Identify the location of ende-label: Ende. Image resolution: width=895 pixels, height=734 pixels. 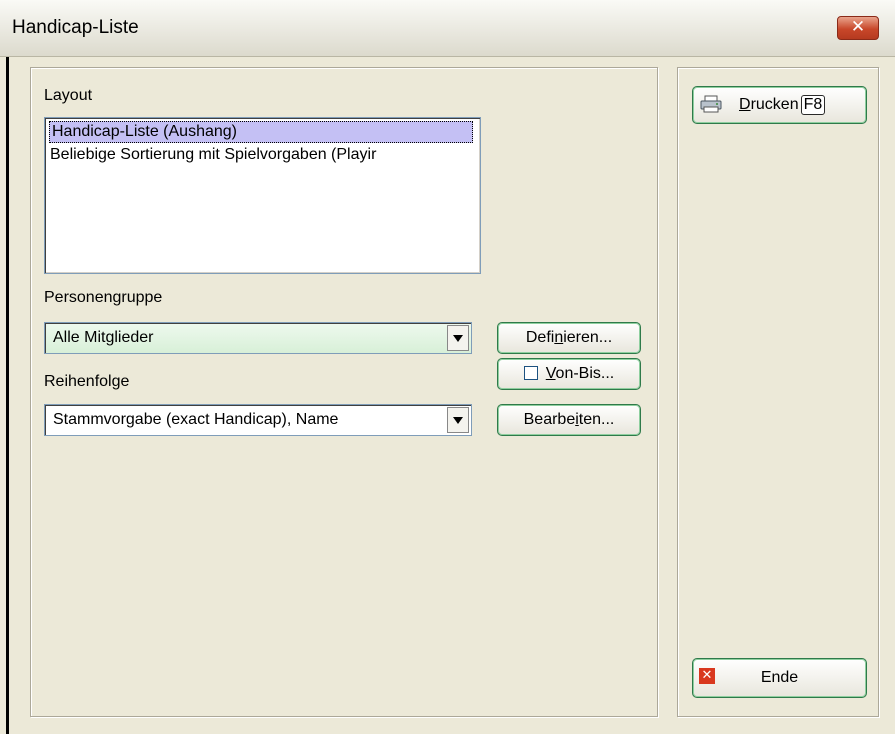
(779, 677).